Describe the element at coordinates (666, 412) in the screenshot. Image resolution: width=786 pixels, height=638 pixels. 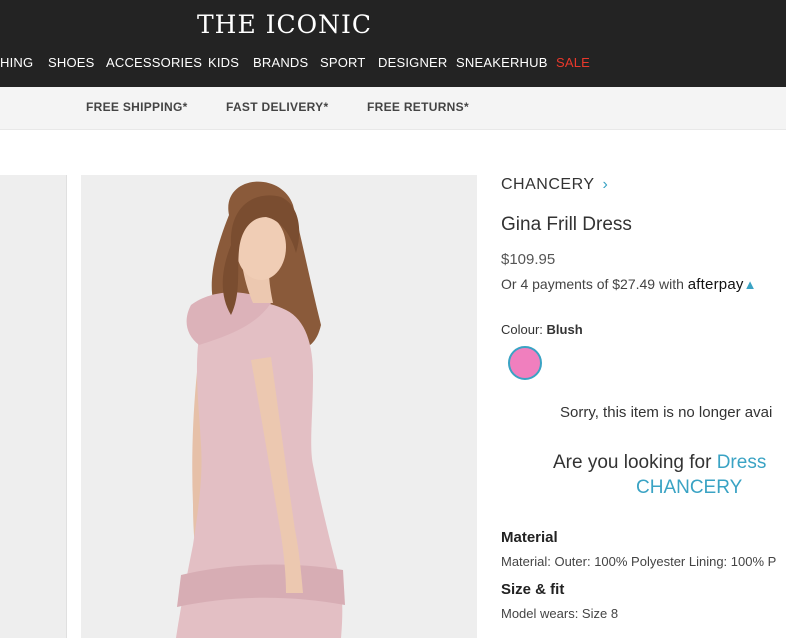
I see `unavailable-message: Sorry, this item is no longer avai` at that location.